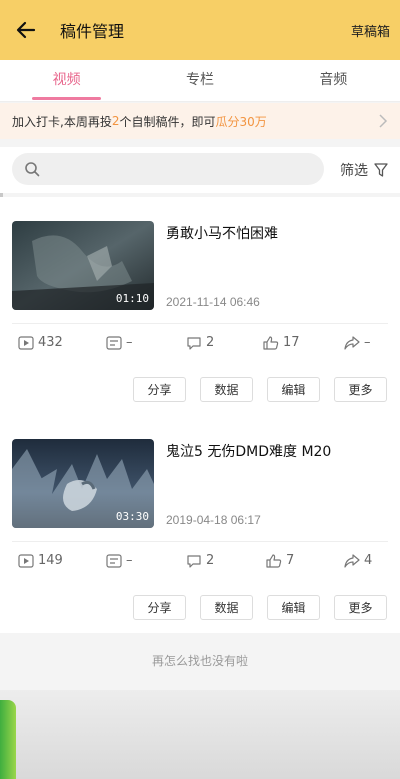 The width and height of the screenshot is (400, 779). Describe the element at coordinates (167, 121) in the screenshot. I see `banner-middle: 个自制稿件，即可` at that location.